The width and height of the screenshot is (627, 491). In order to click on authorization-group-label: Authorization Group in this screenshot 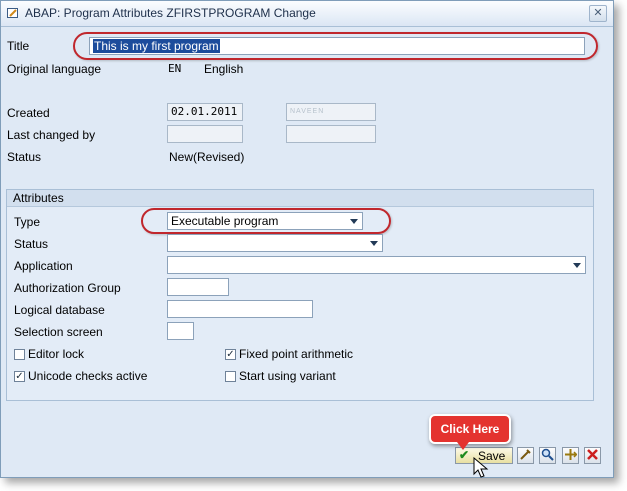, I will do `click(67, 288)`.